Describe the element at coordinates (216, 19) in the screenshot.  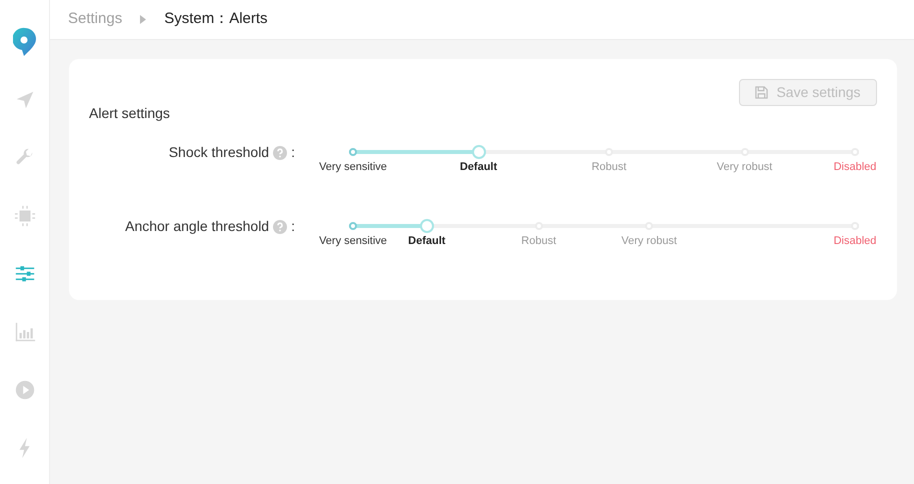
I see `breadcrumb-item: System：Alerts` at that location.